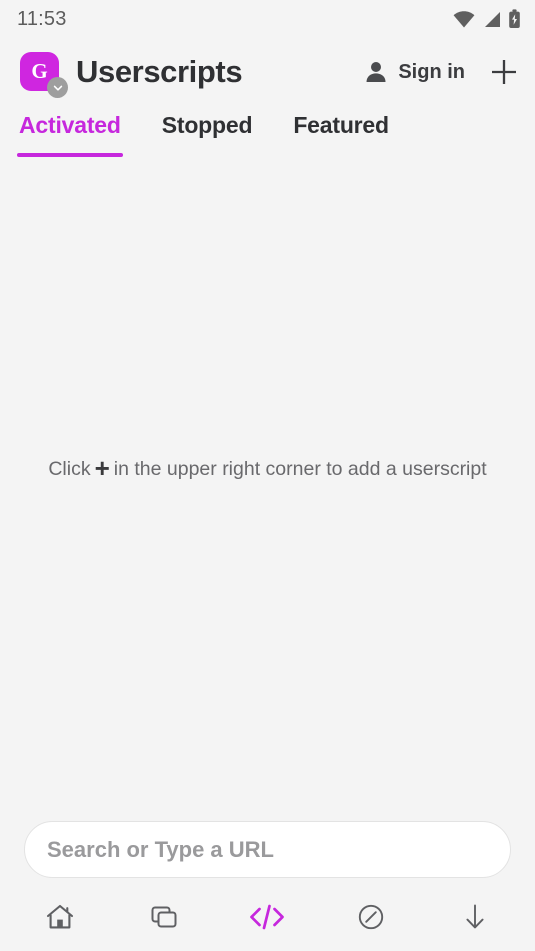 The image size is (535, 951). I want to click on url-bar, so click(267, 849).